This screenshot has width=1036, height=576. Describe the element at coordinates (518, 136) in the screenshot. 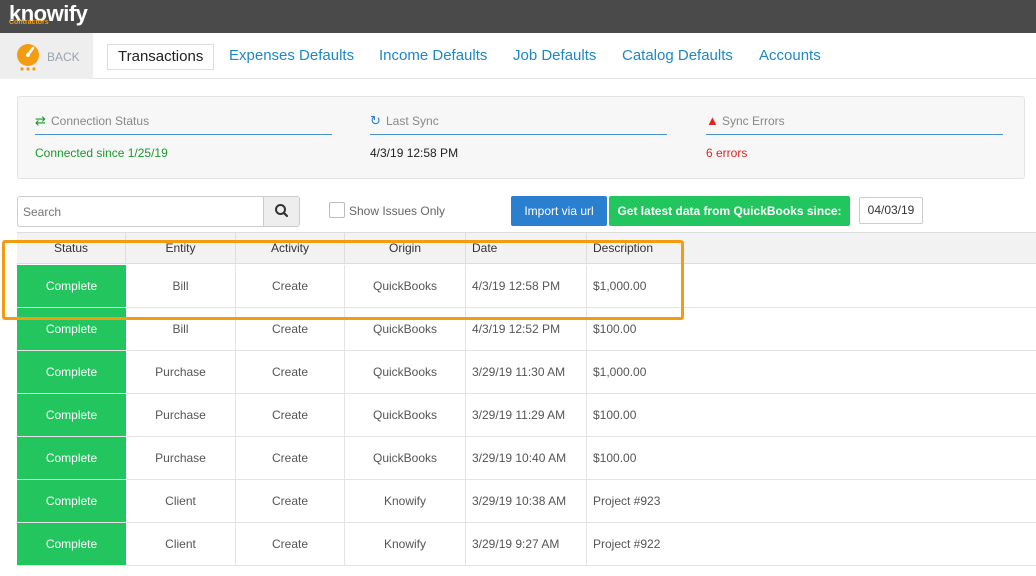

I see `last-sync: ↻ Last Sync 4/3/19 12:58 PM` at that location.